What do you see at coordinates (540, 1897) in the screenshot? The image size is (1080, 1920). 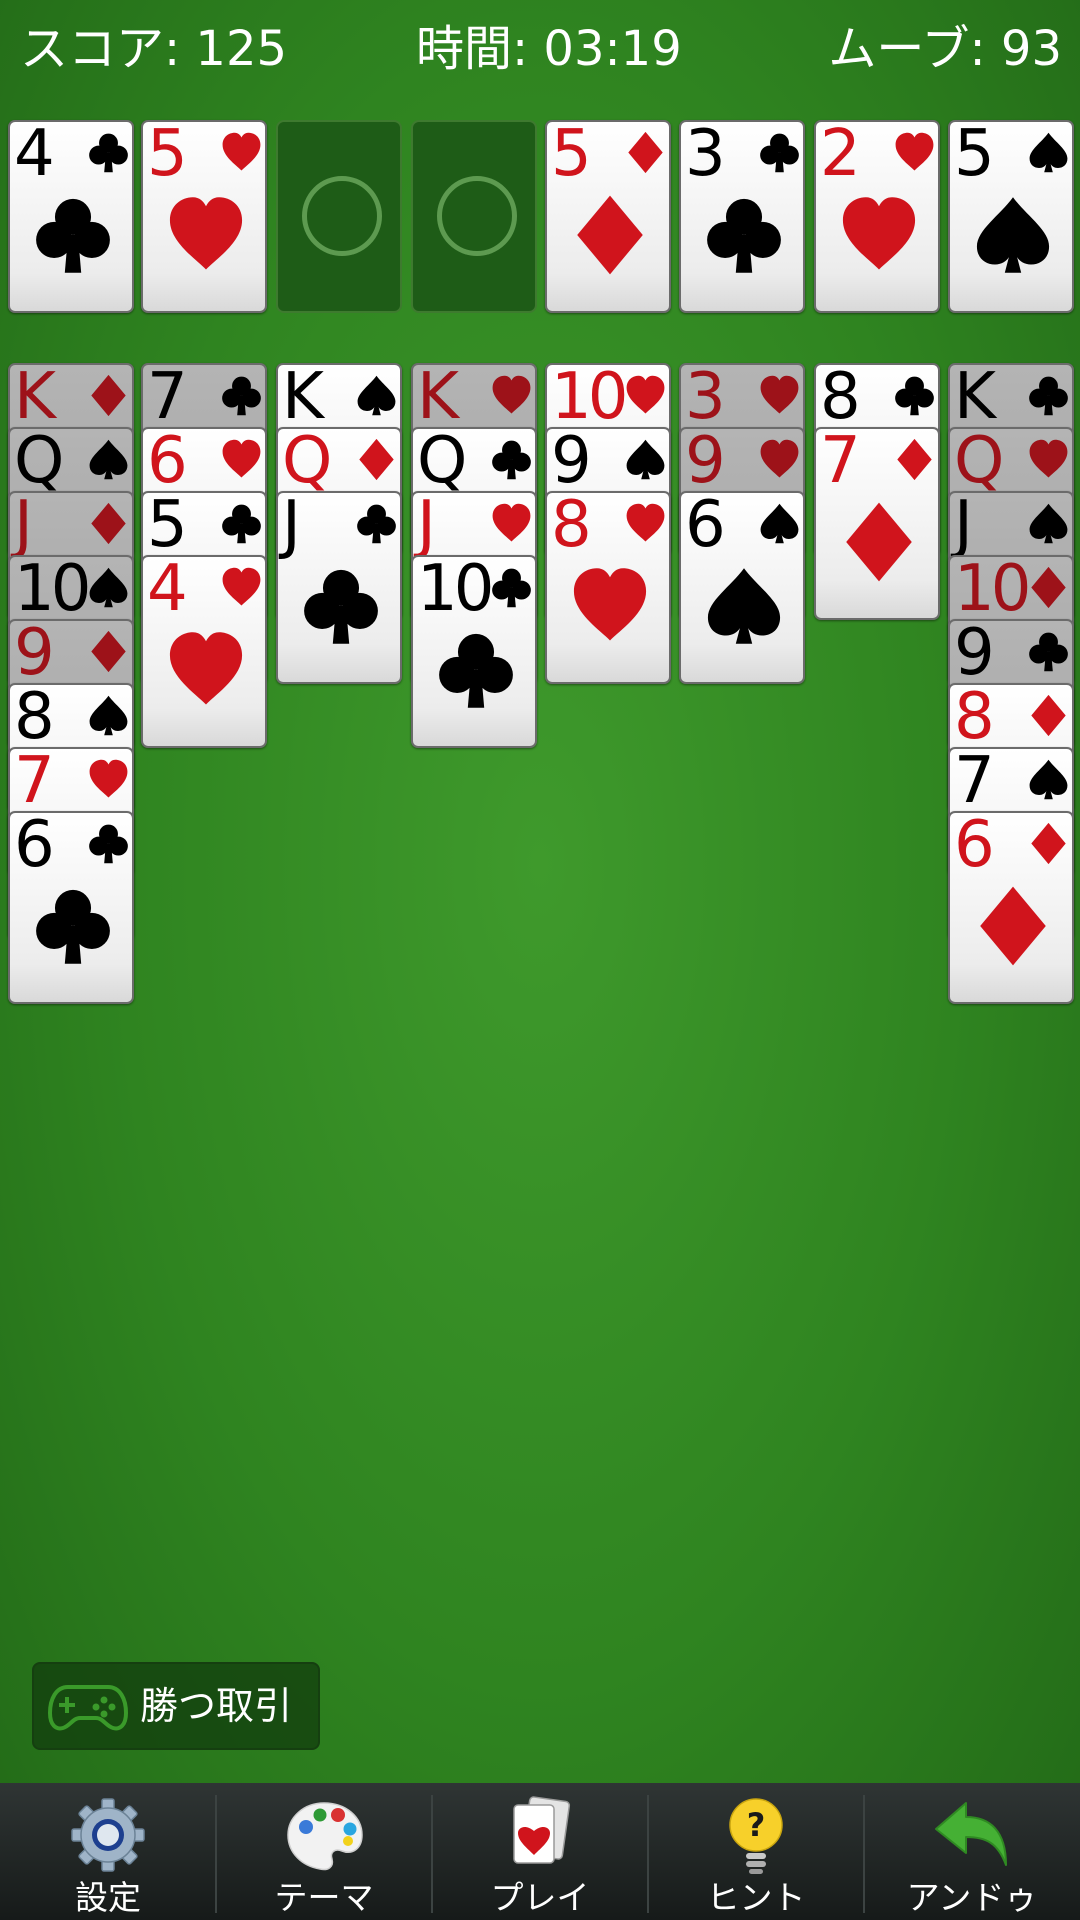 I see `play-label: プレイ` at bounding box center [540, 1897].